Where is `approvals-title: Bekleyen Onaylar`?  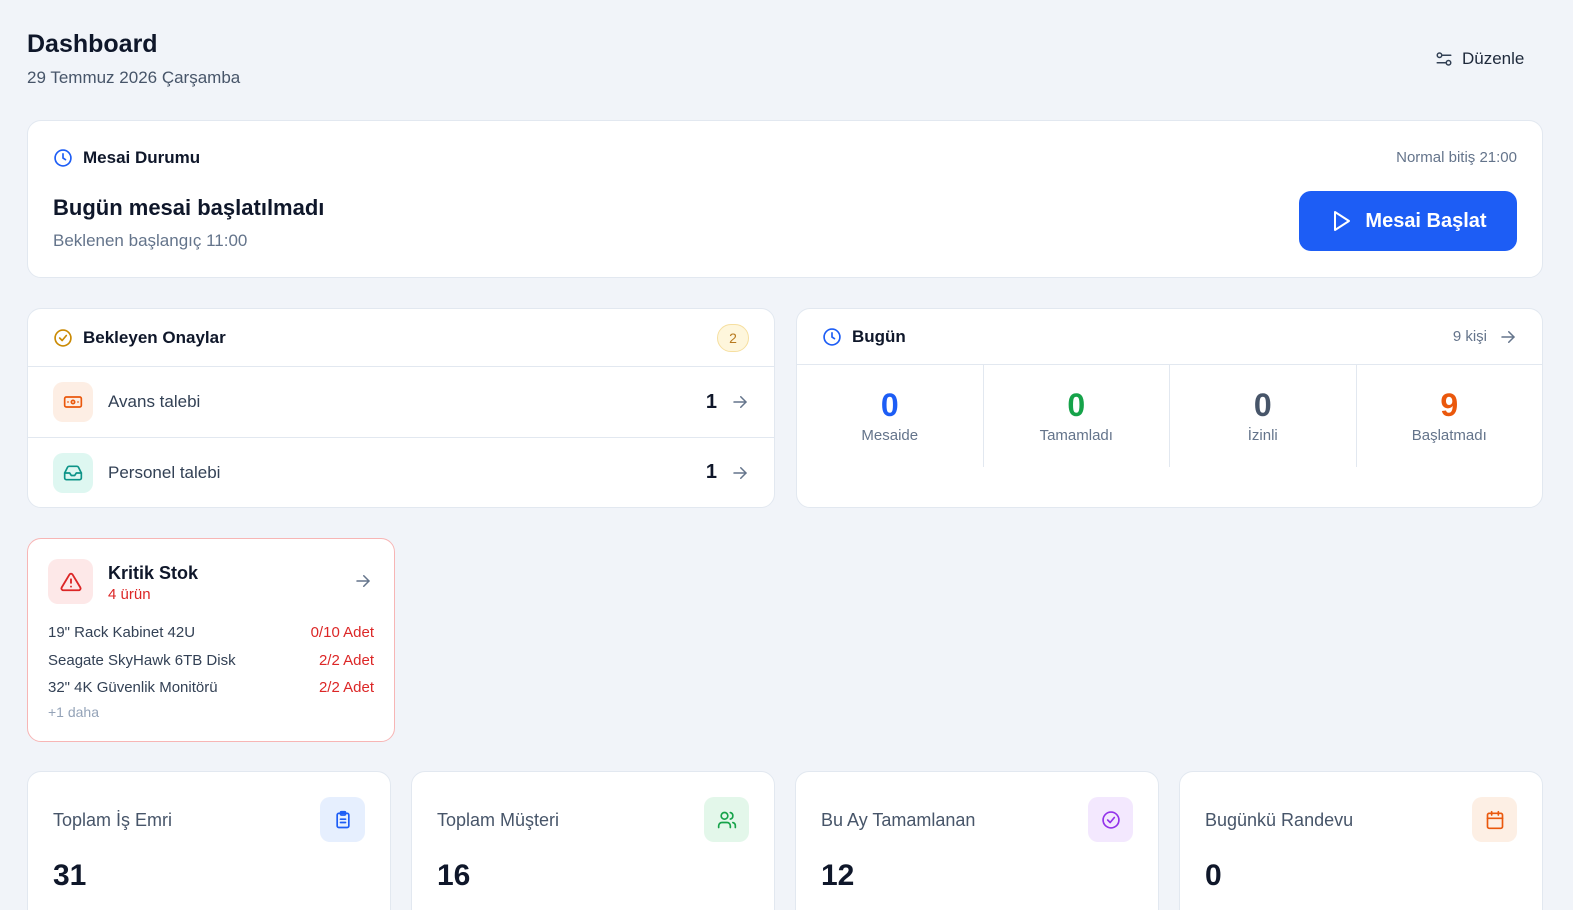
approvals-title: Bekleyen Onaylar is located at coordinates (154, 337).